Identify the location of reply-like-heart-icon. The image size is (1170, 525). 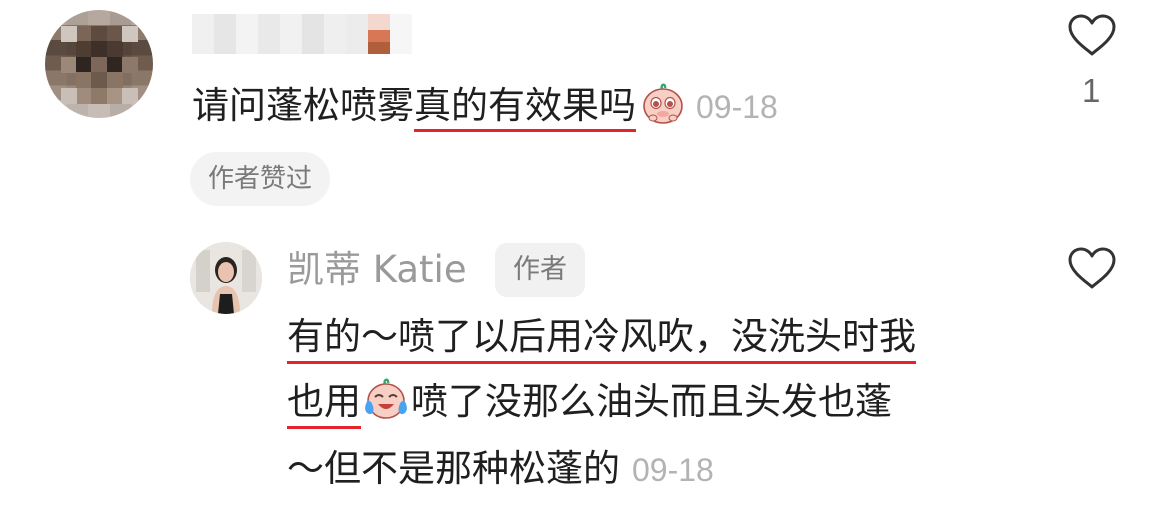
(1092, 268).